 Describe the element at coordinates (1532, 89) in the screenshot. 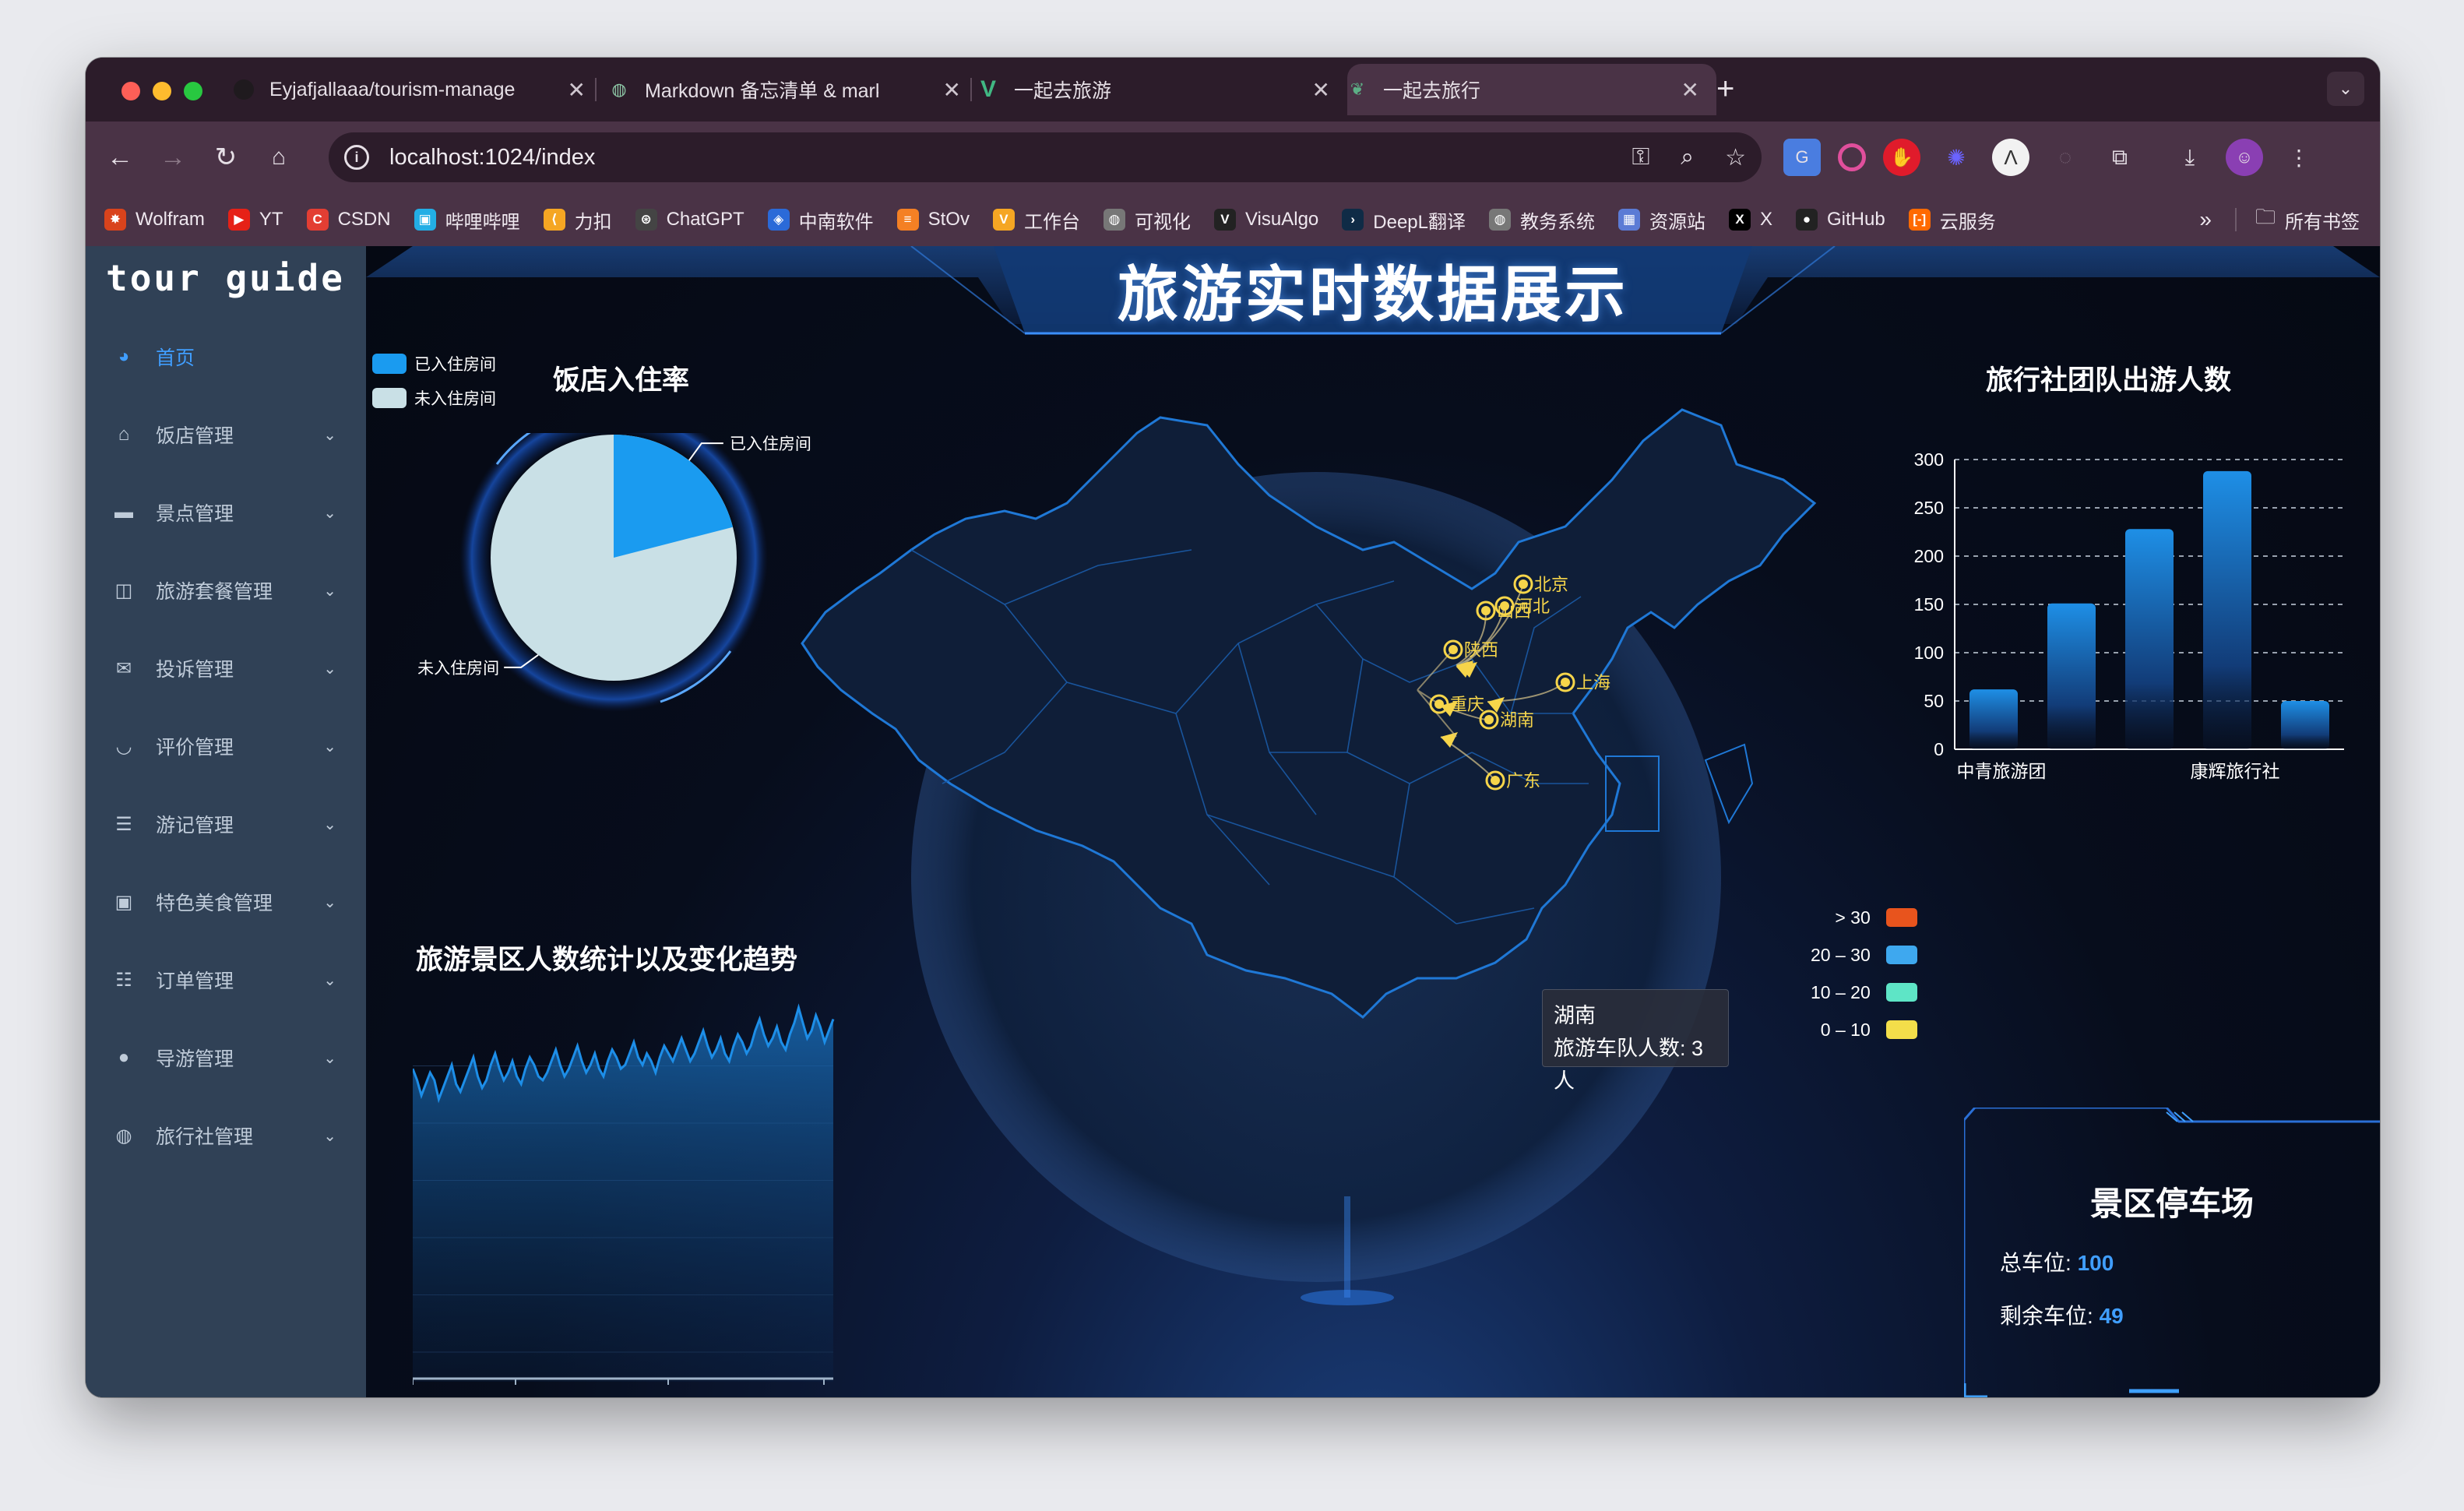

I see `tab-active: ❦ 一起去旅行 ✕` at that location.